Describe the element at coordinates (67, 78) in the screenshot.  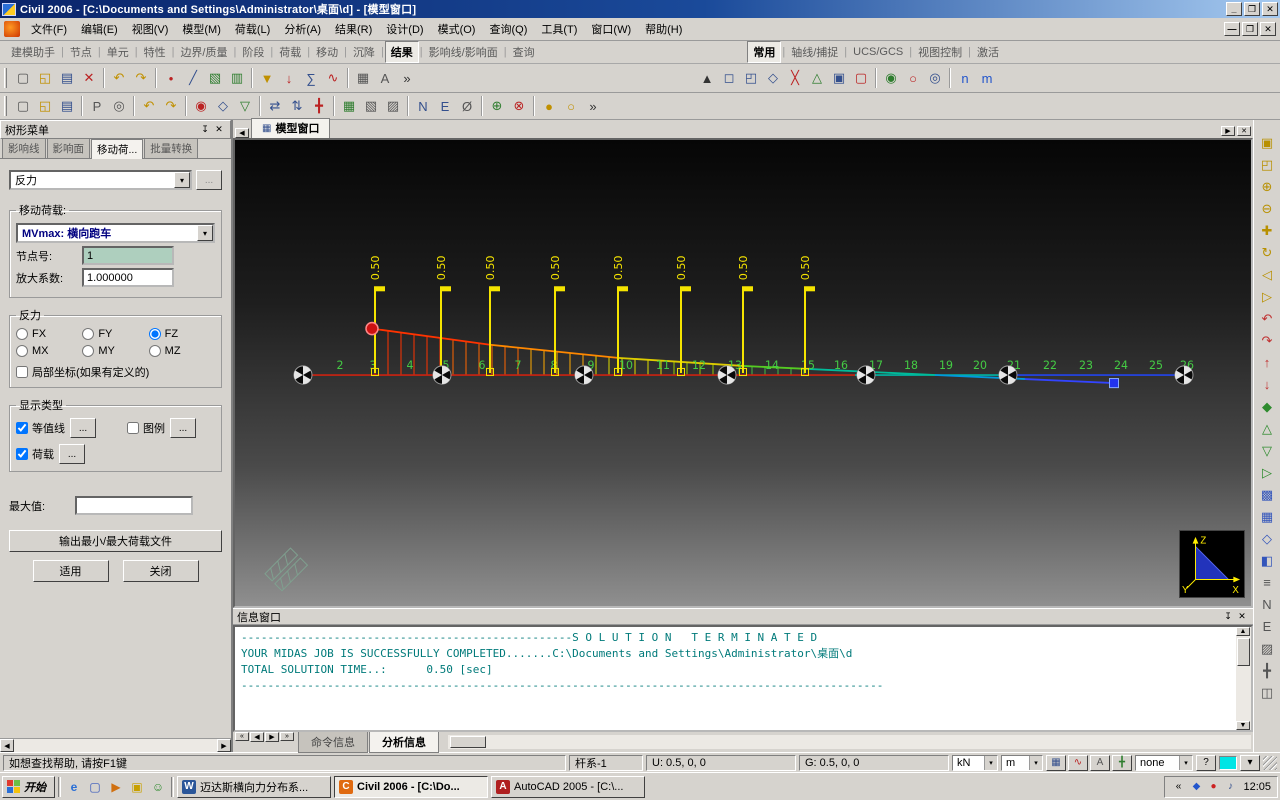
I see `save-project-icon: ▤` at that location.